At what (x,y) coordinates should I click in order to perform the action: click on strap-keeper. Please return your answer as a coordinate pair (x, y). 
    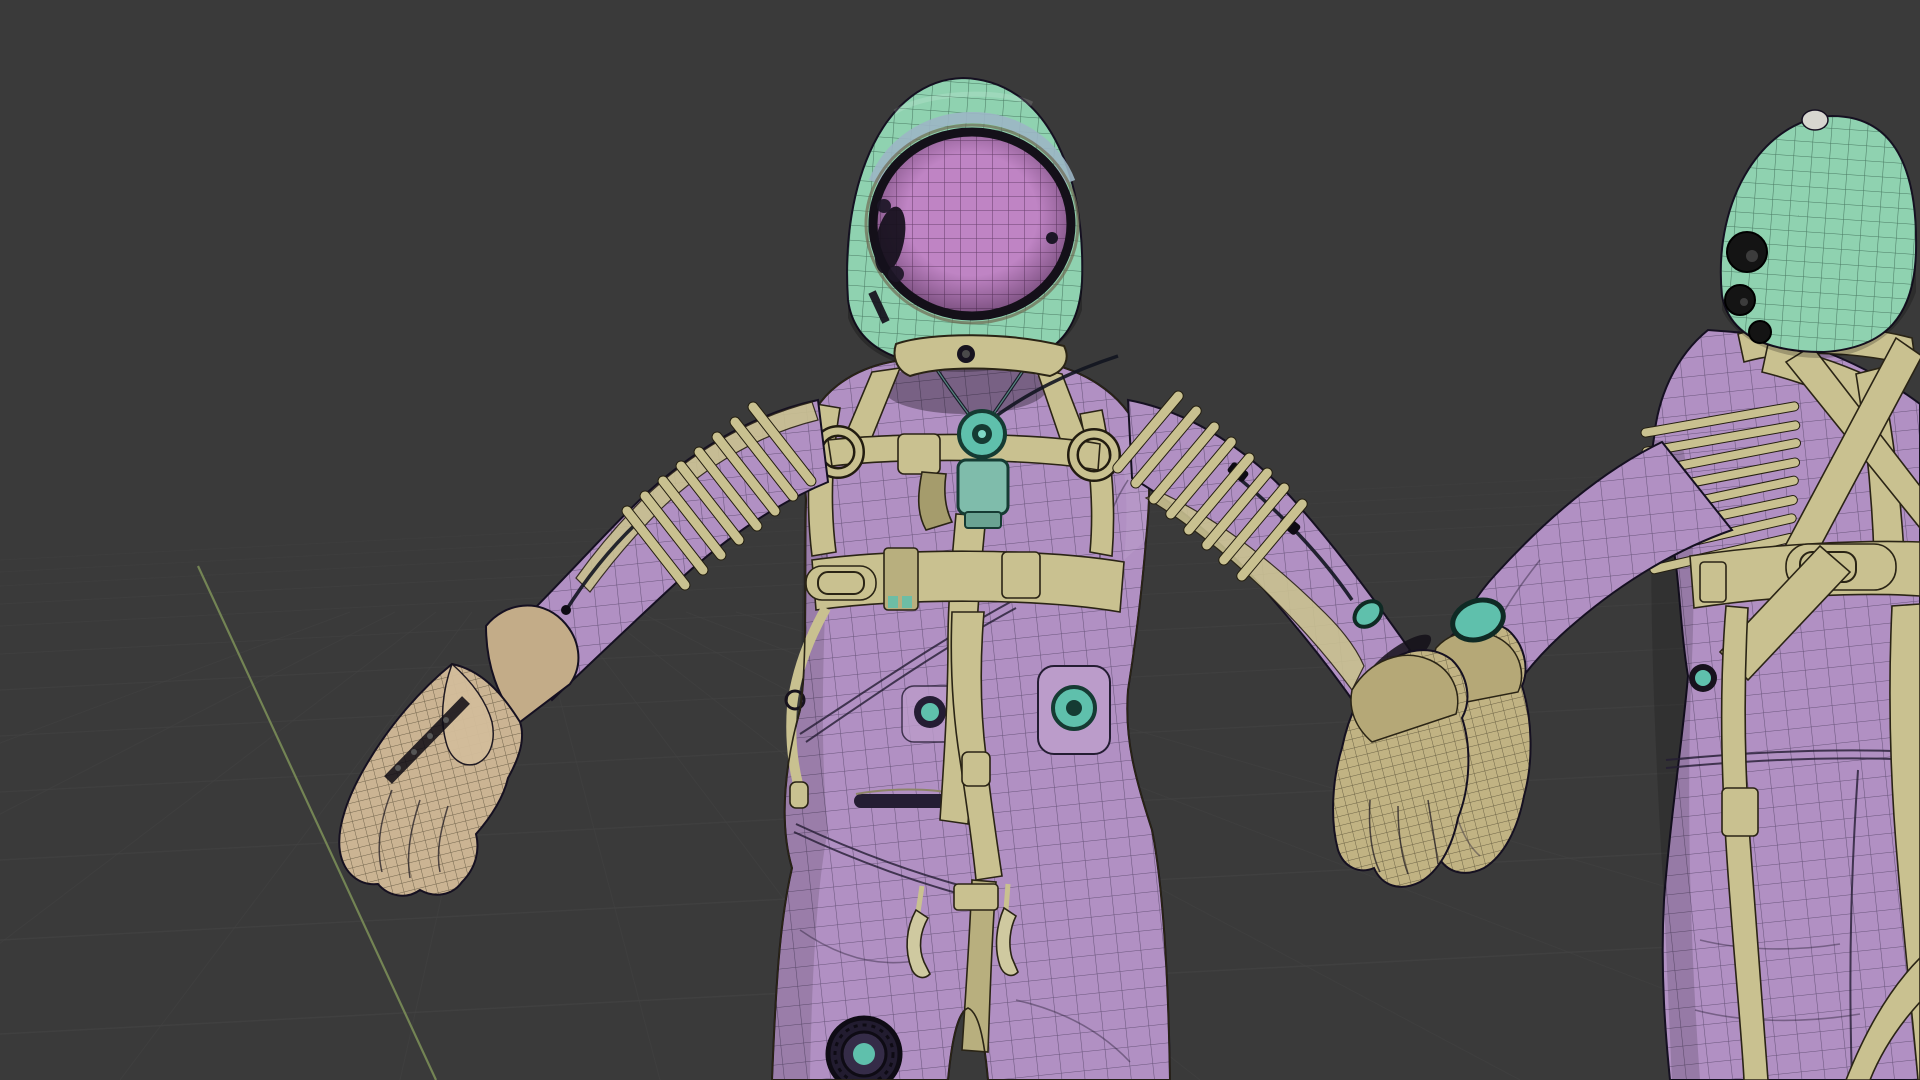
    Looking at the image, I should click on (976, 769).